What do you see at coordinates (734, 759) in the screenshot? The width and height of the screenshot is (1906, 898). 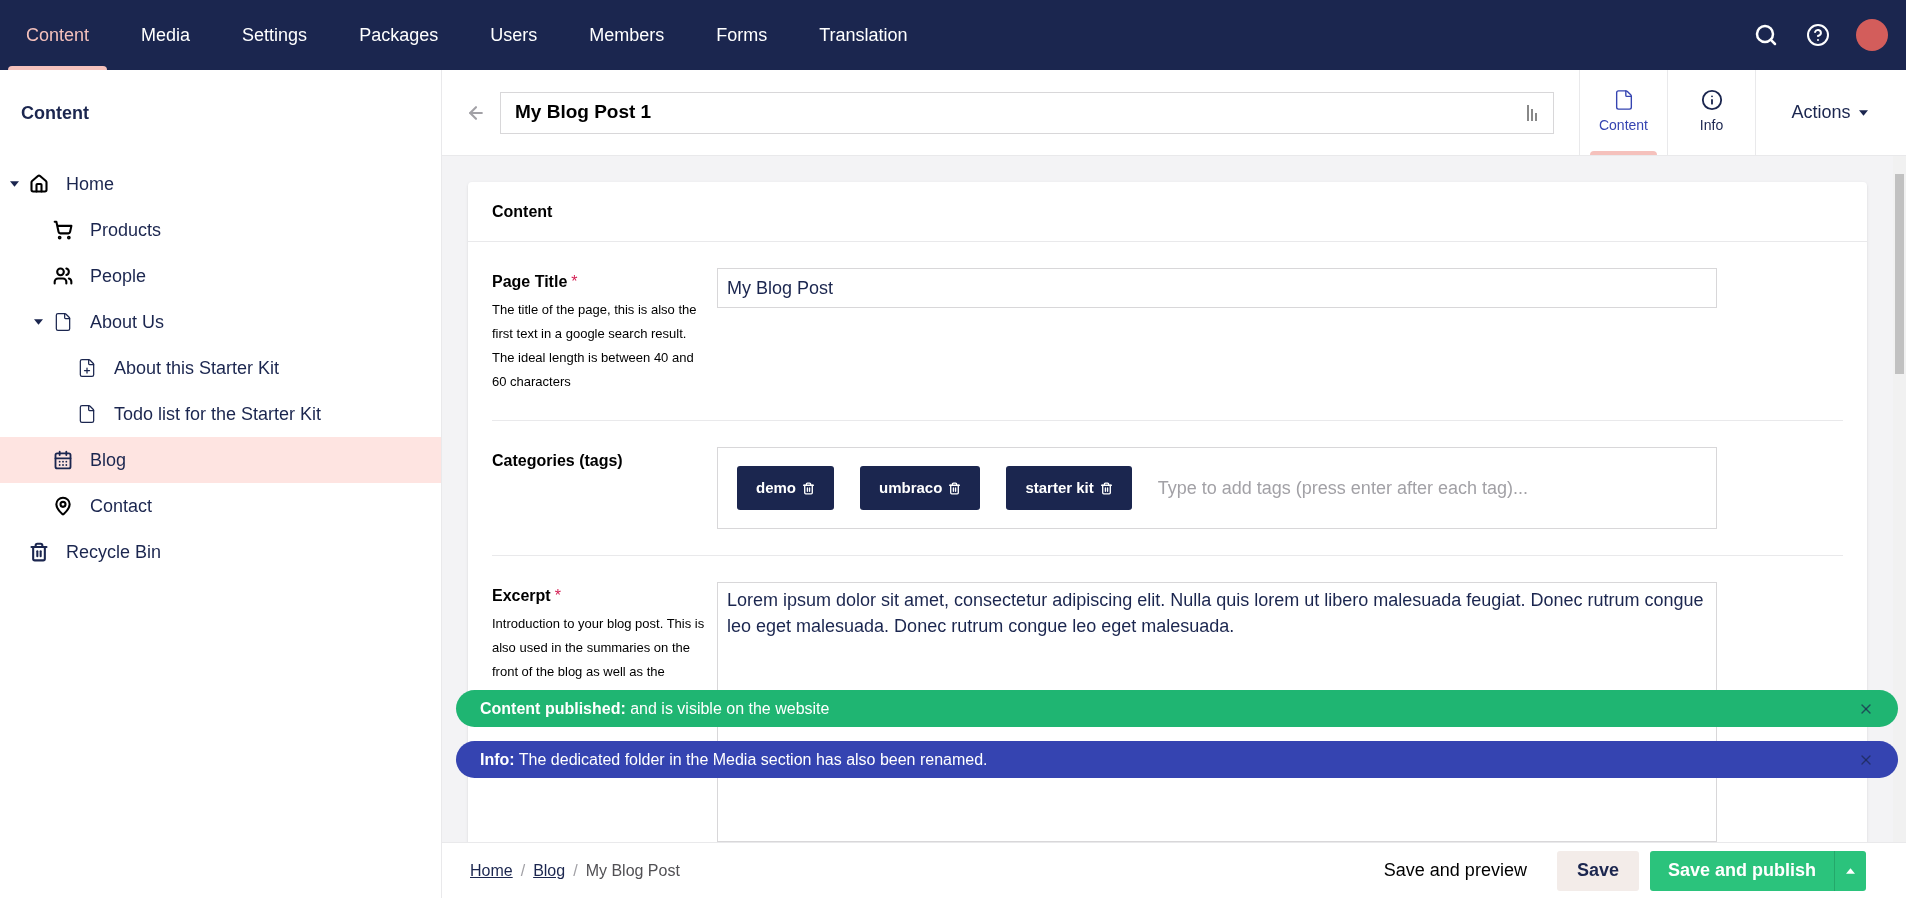 I see `notification-text: Info: The dedicated folder in the Media section has also been renamed.` at bounding box center [734, 759].